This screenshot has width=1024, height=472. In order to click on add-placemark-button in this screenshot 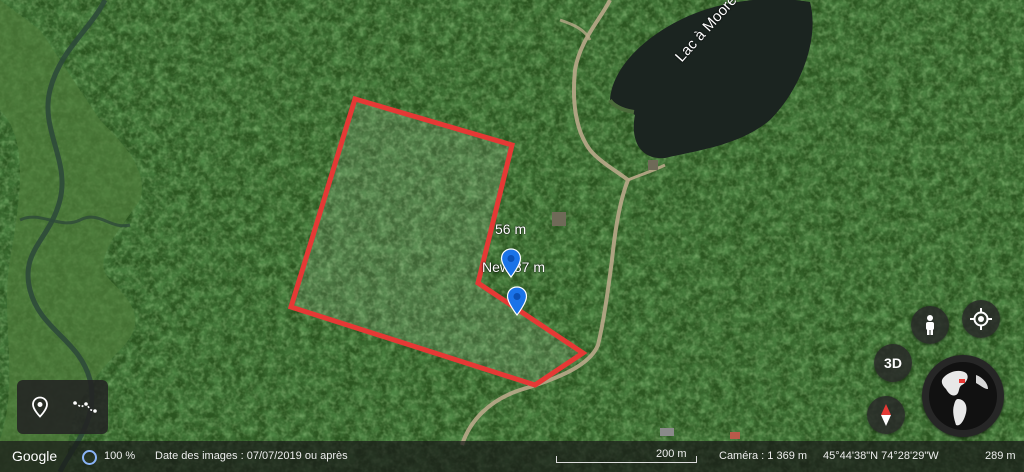, I will do `click(40, 407)`.